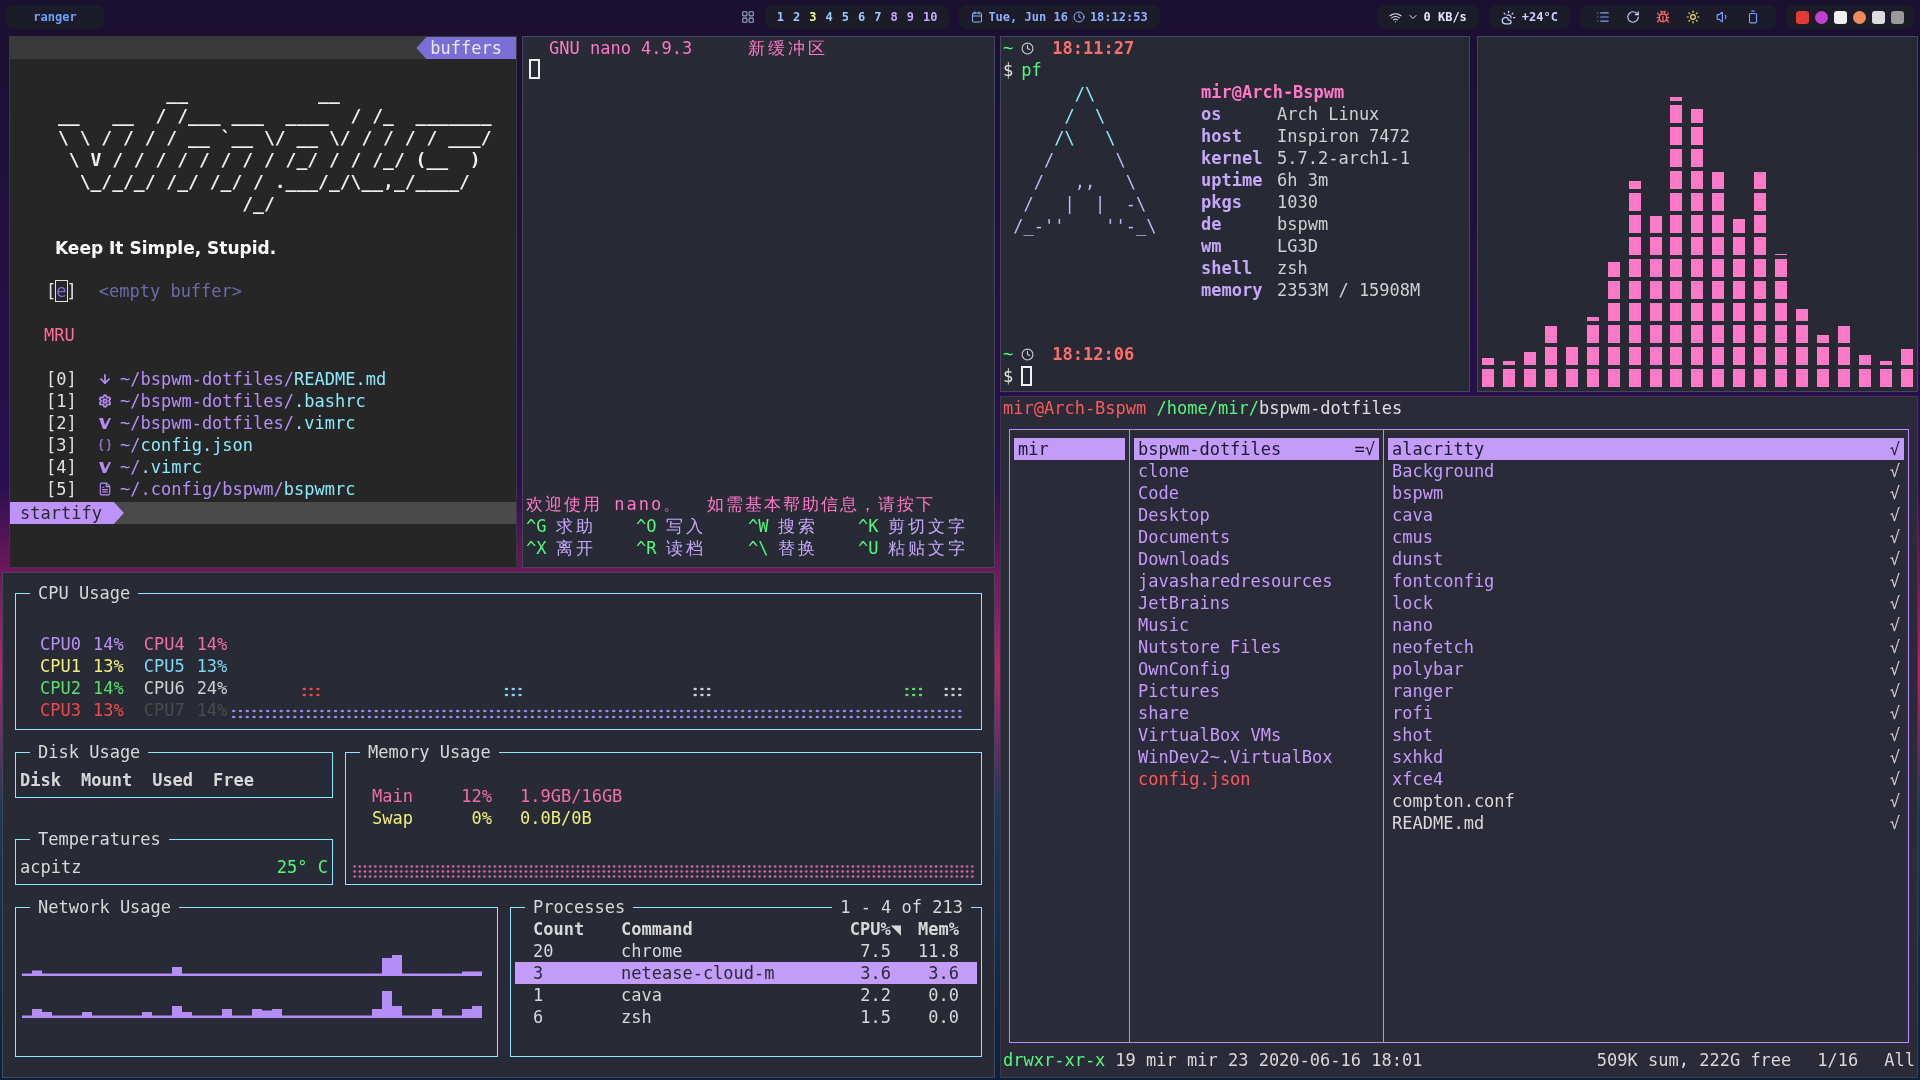  I want to click on text-cursor, so click(534, 69).